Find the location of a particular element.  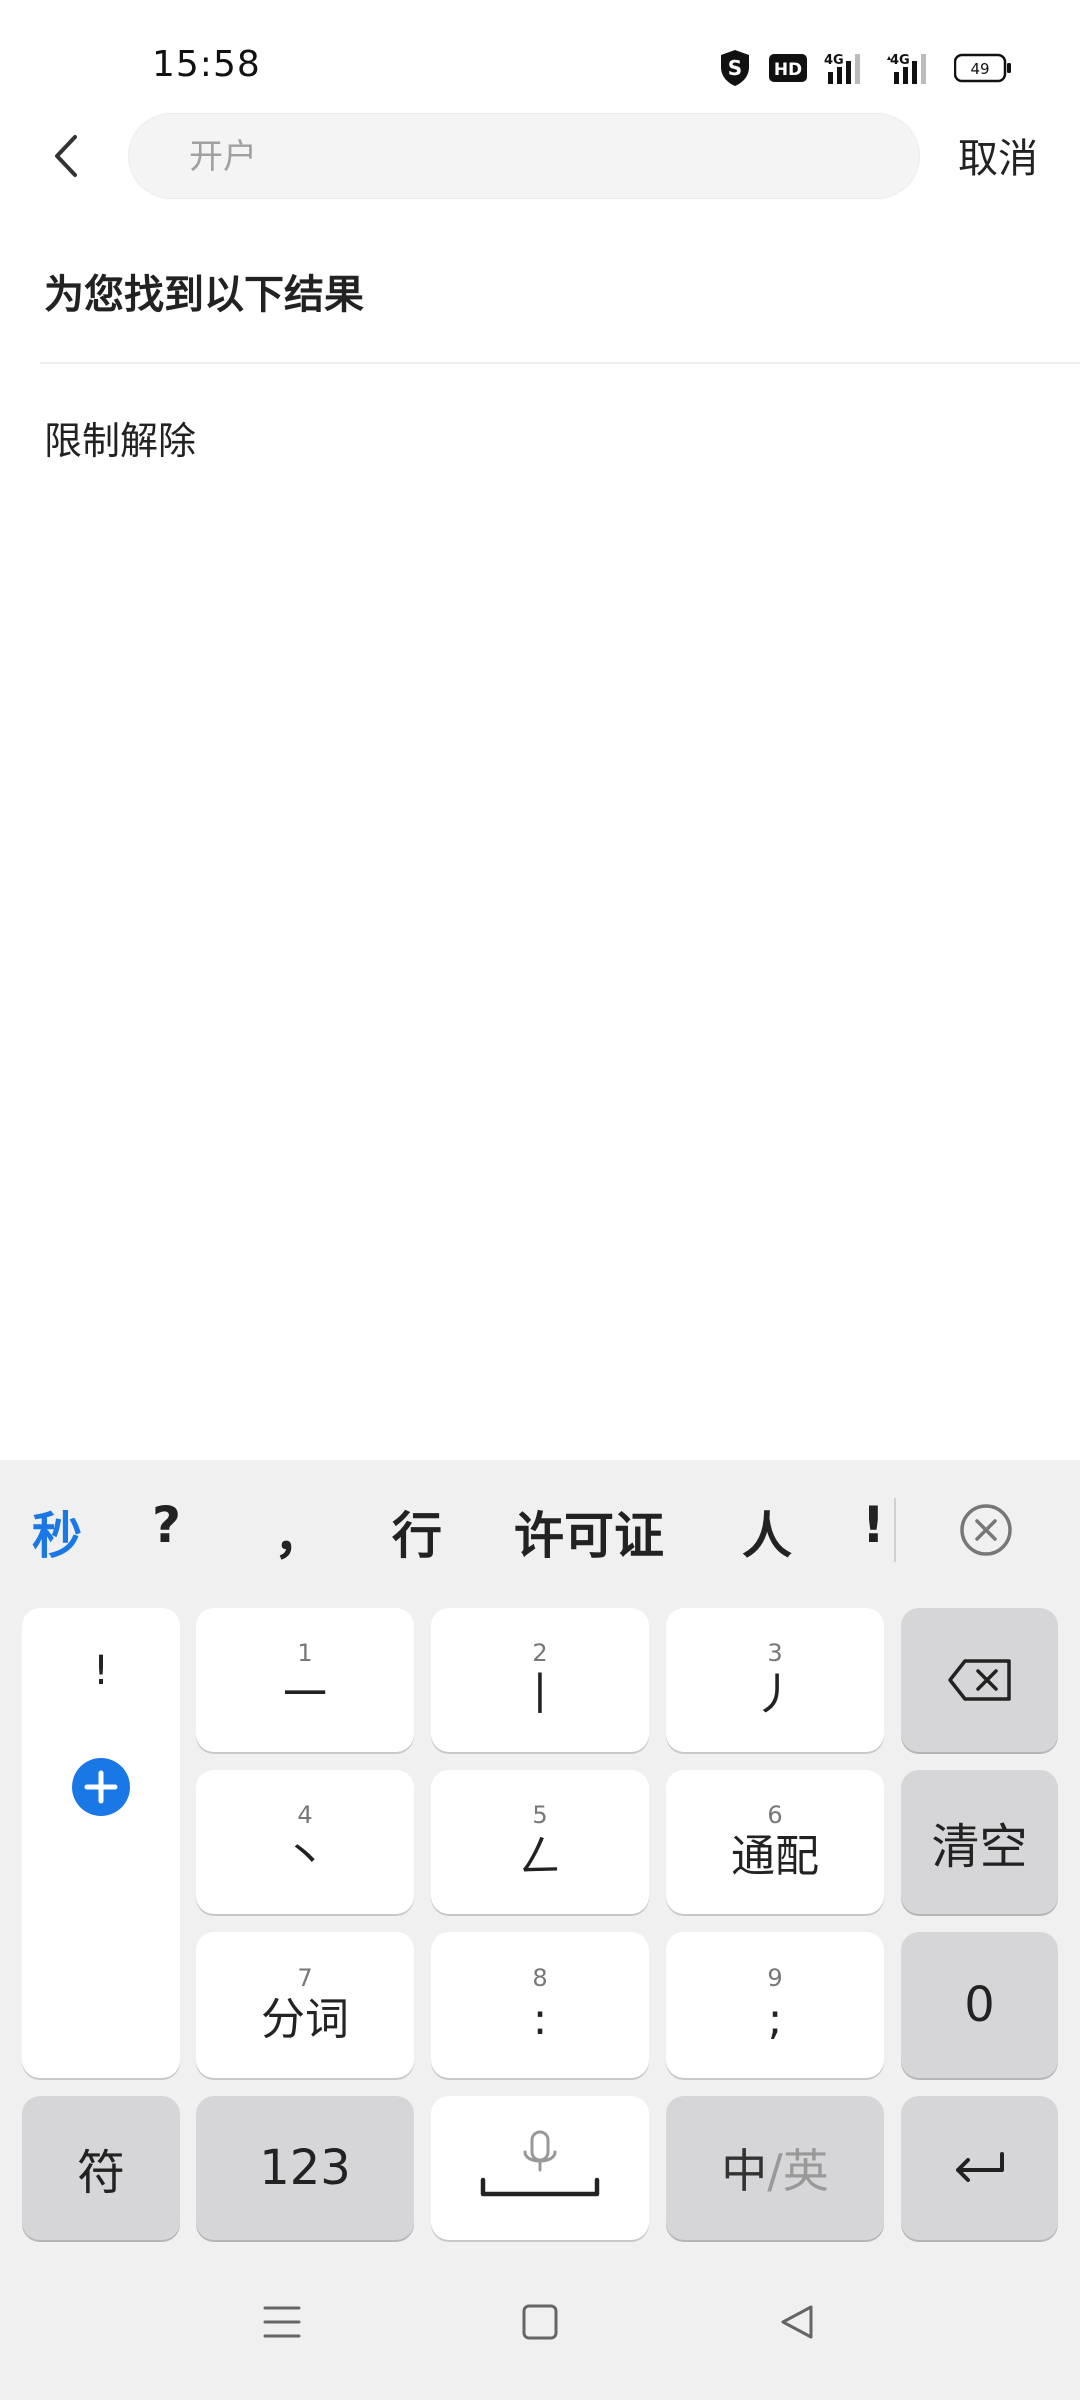

svg-text: S is located at coordinates (735, 68).